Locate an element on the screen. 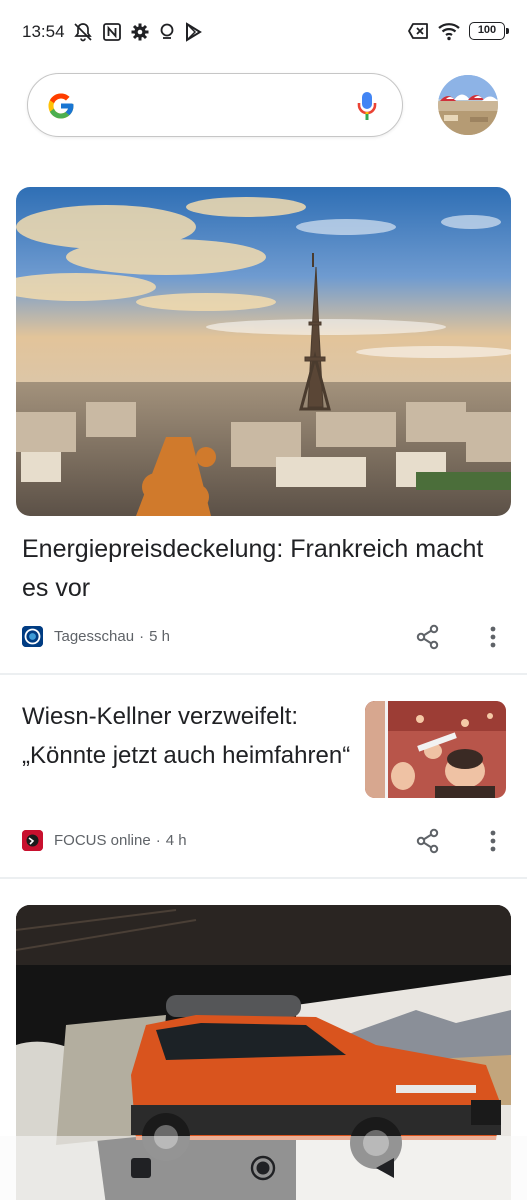 The image size is (527, 1200). article-time: 4 h is located at coordinates (176, 840).